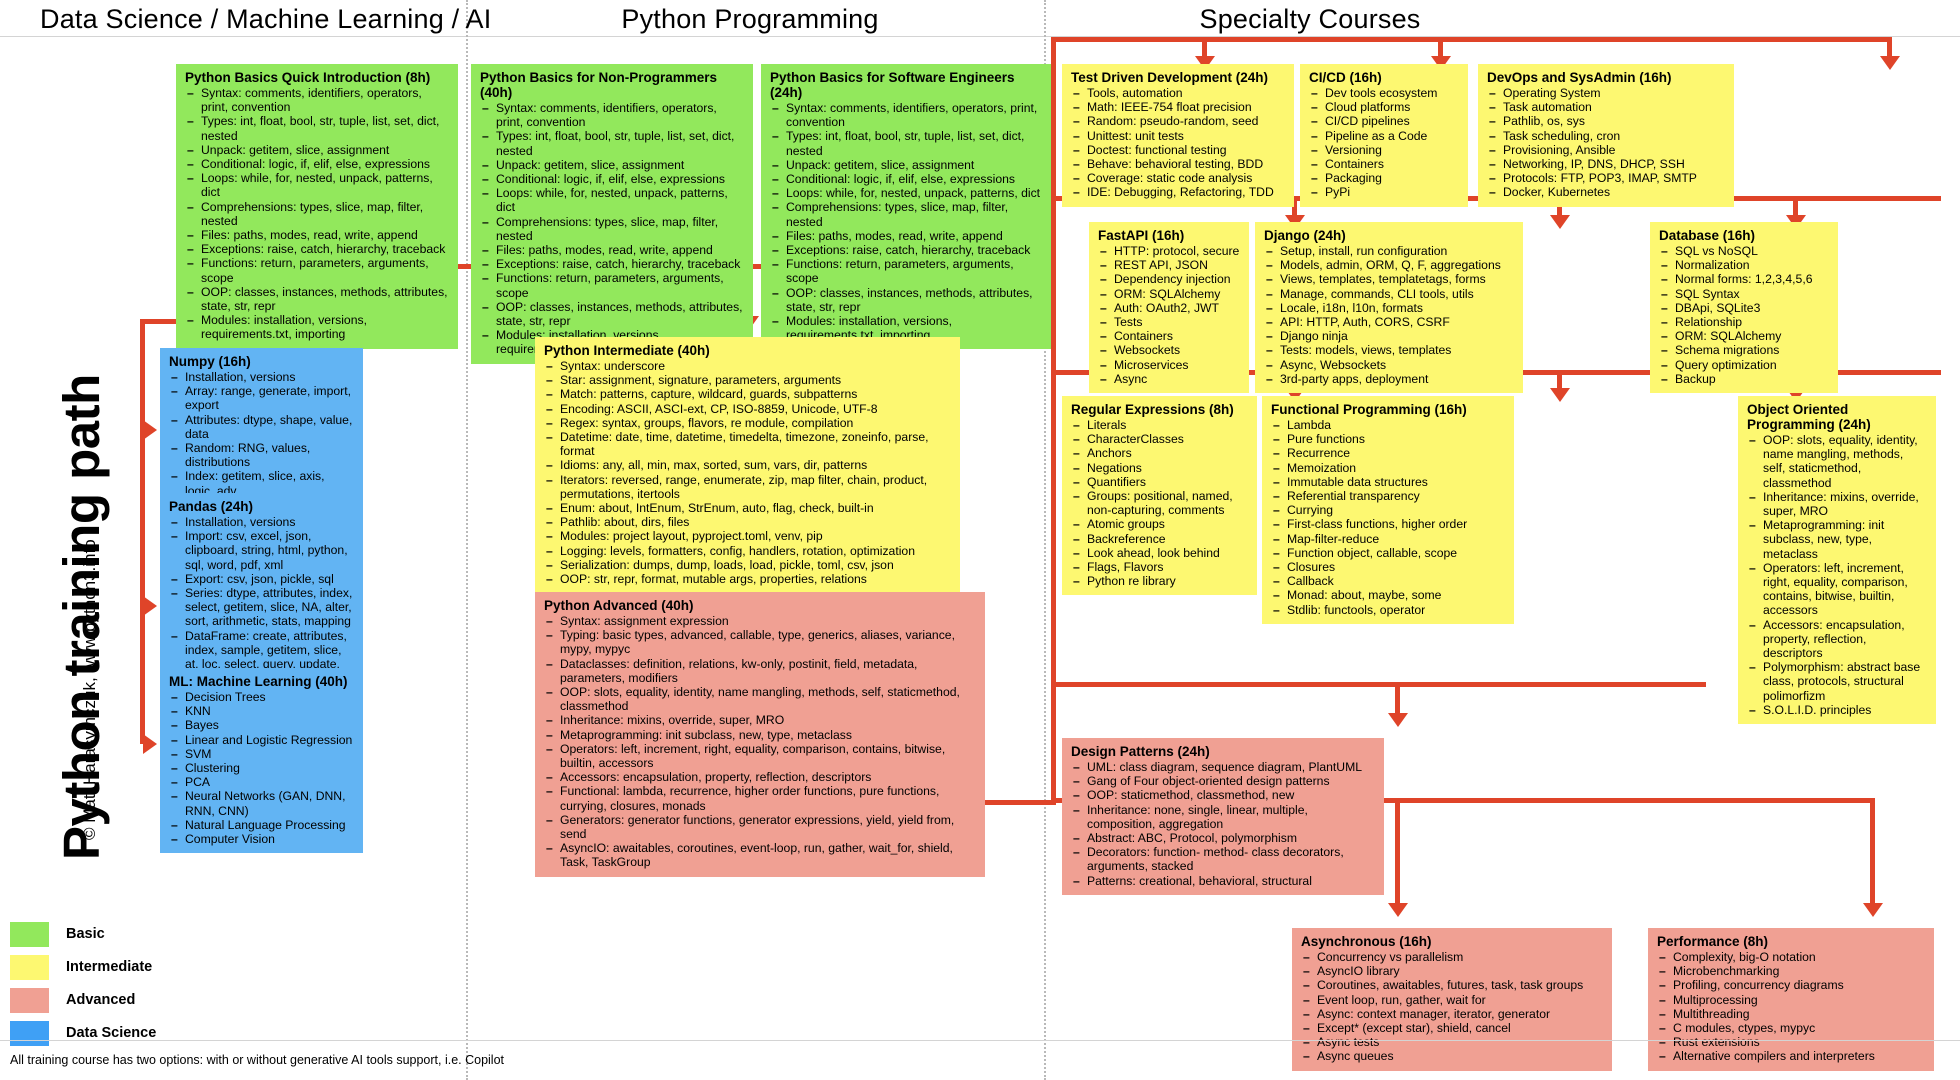 This screenshot has width=1960, height=1080. Describe the element at coordinates (1159, 539) in the screenshot. I see `topic-item: Backreference` at that location.